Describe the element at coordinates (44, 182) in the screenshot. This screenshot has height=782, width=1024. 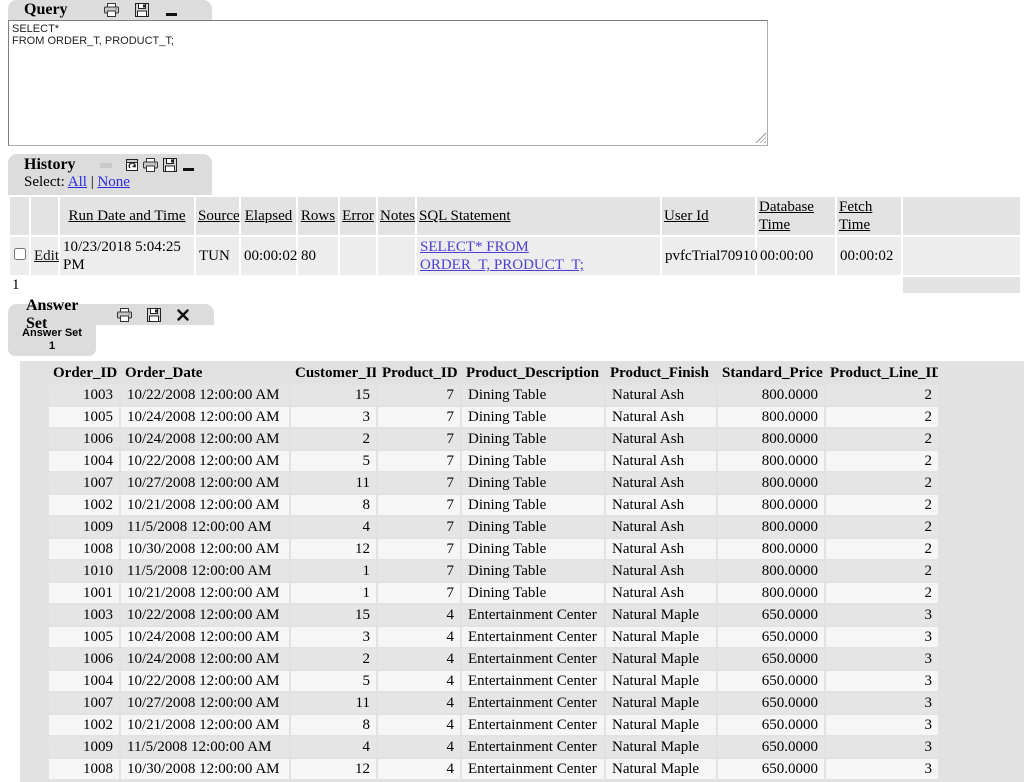
I see `select-label: Select:` at that location.